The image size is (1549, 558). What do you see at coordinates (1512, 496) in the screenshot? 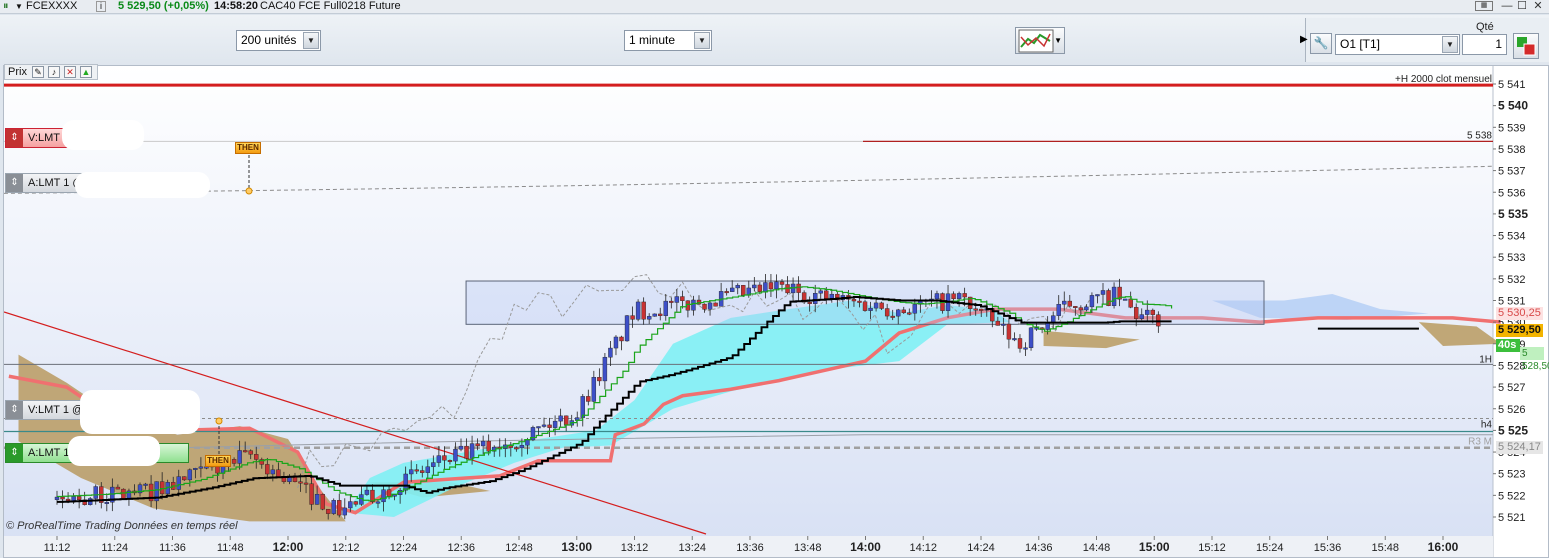
I see `price-axis-label: 5 522` at bounding box center [1512, 496].